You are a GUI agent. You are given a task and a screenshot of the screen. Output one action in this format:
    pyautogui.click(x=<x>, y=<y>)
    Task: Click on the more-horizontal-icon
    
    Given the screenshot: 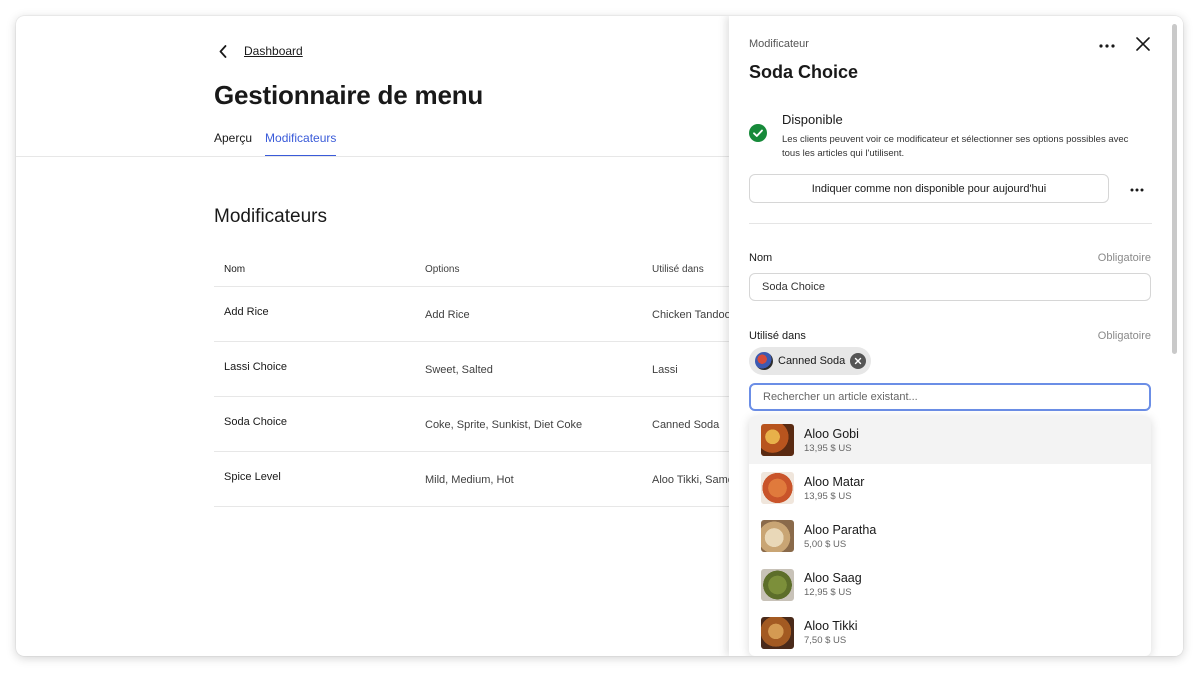 What is the action you would take?
    pyautogui.click(x=1107, y=44)
    